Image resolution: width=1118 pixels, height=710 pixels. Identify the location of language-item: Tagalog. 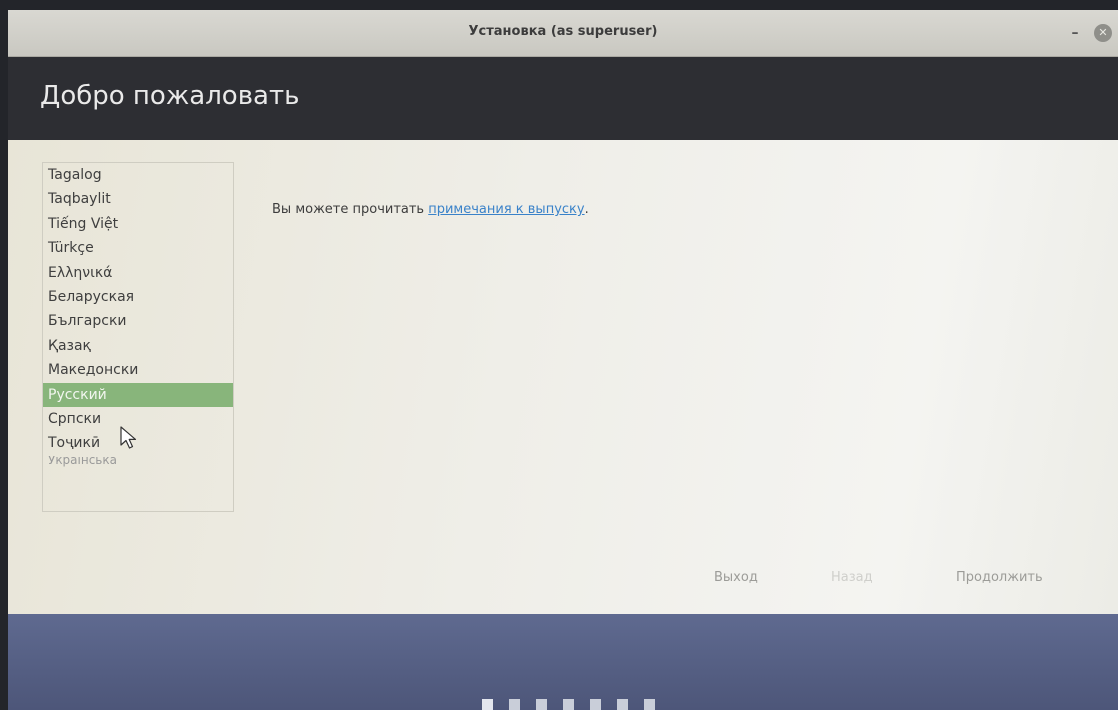
(138, 175).